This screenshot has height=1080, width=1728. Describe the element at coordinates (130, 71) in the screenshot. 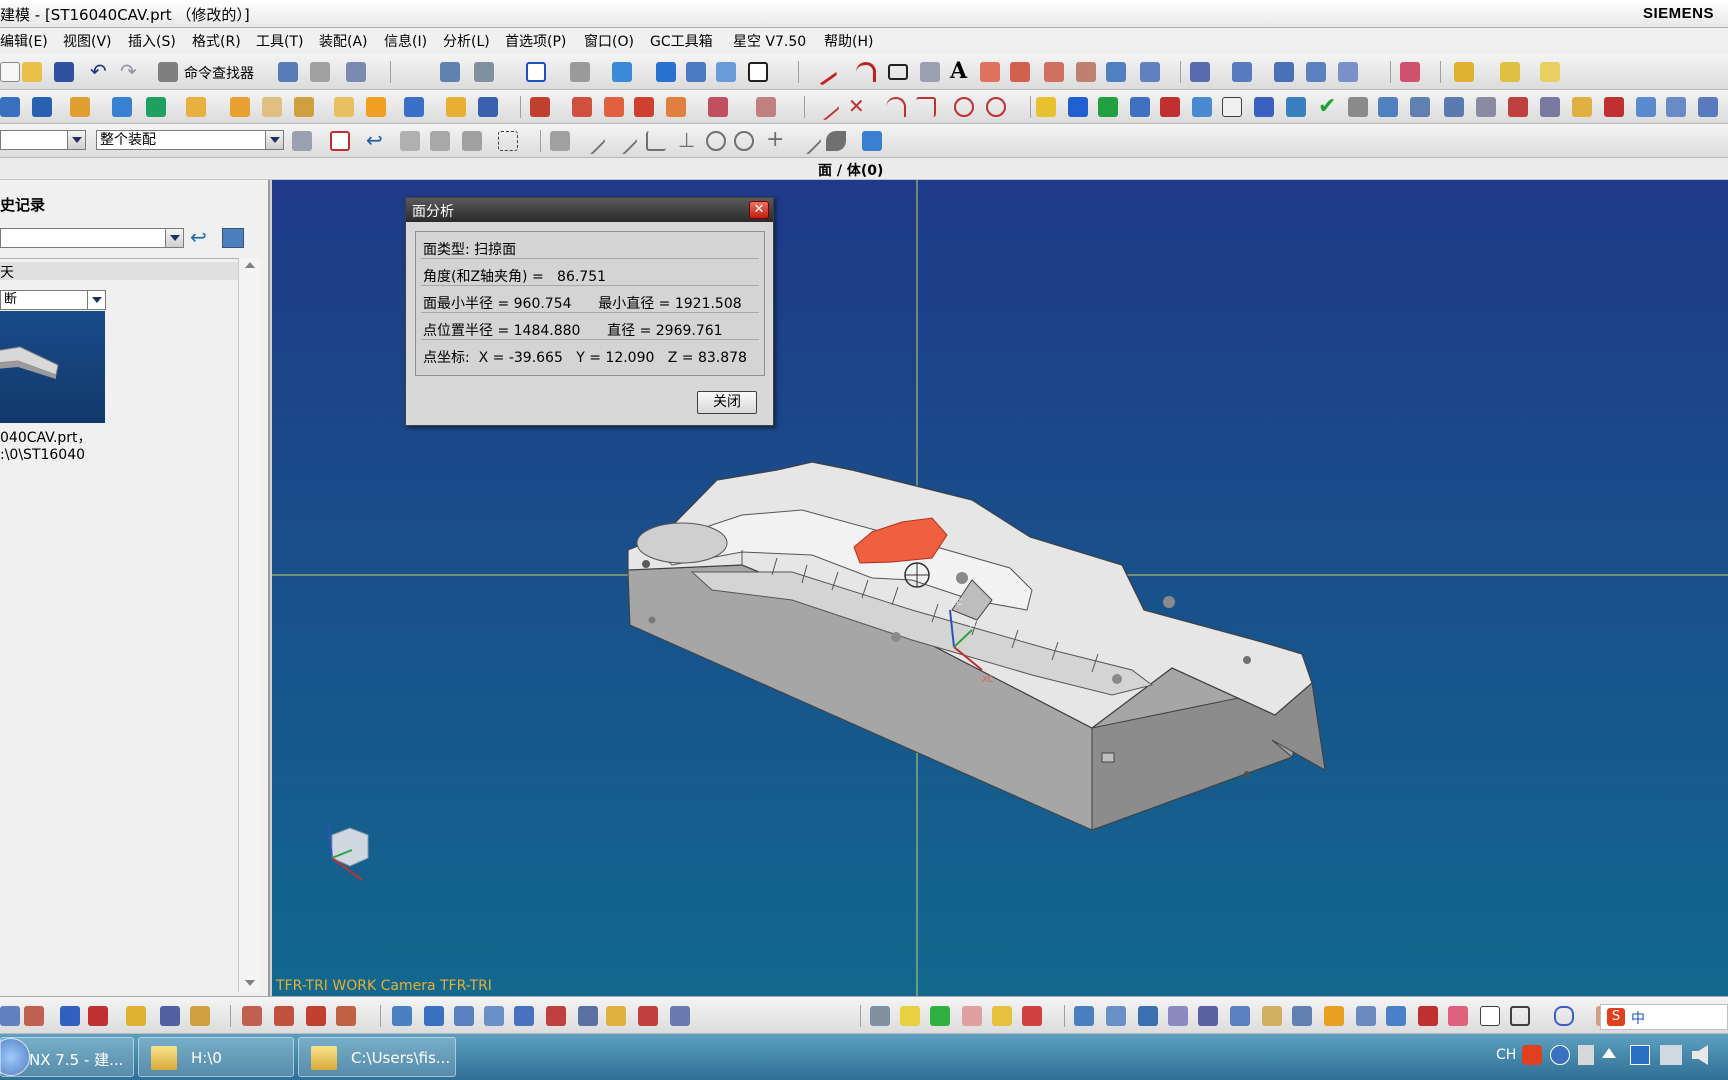

I see `redo-icon: ↷` at that location.